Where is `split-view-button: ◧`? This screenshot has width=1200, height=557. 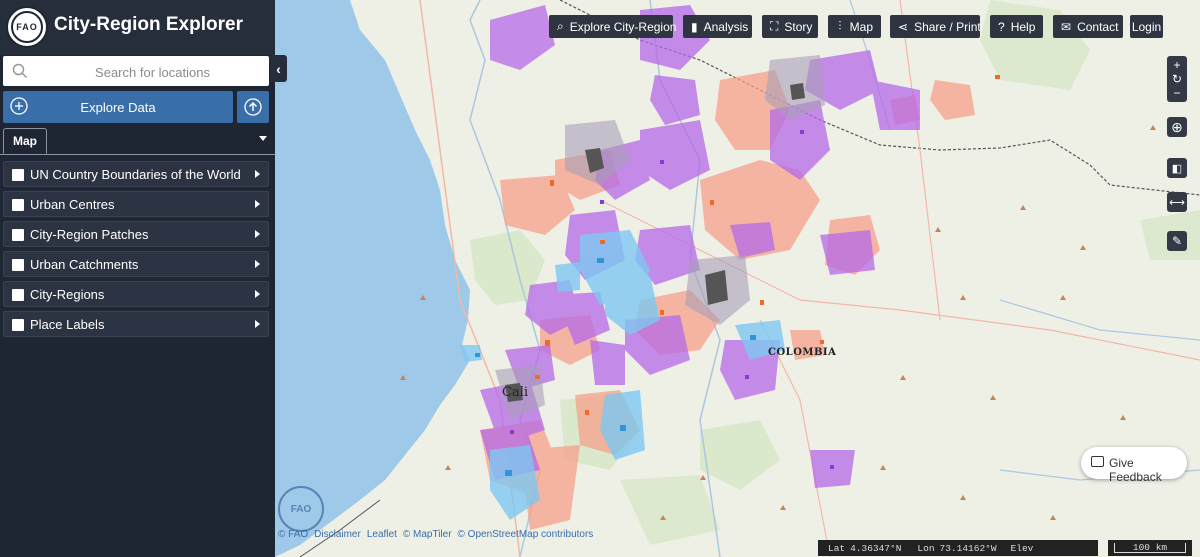
split-view-button: ◧ is located at coordinates (1177, 168).